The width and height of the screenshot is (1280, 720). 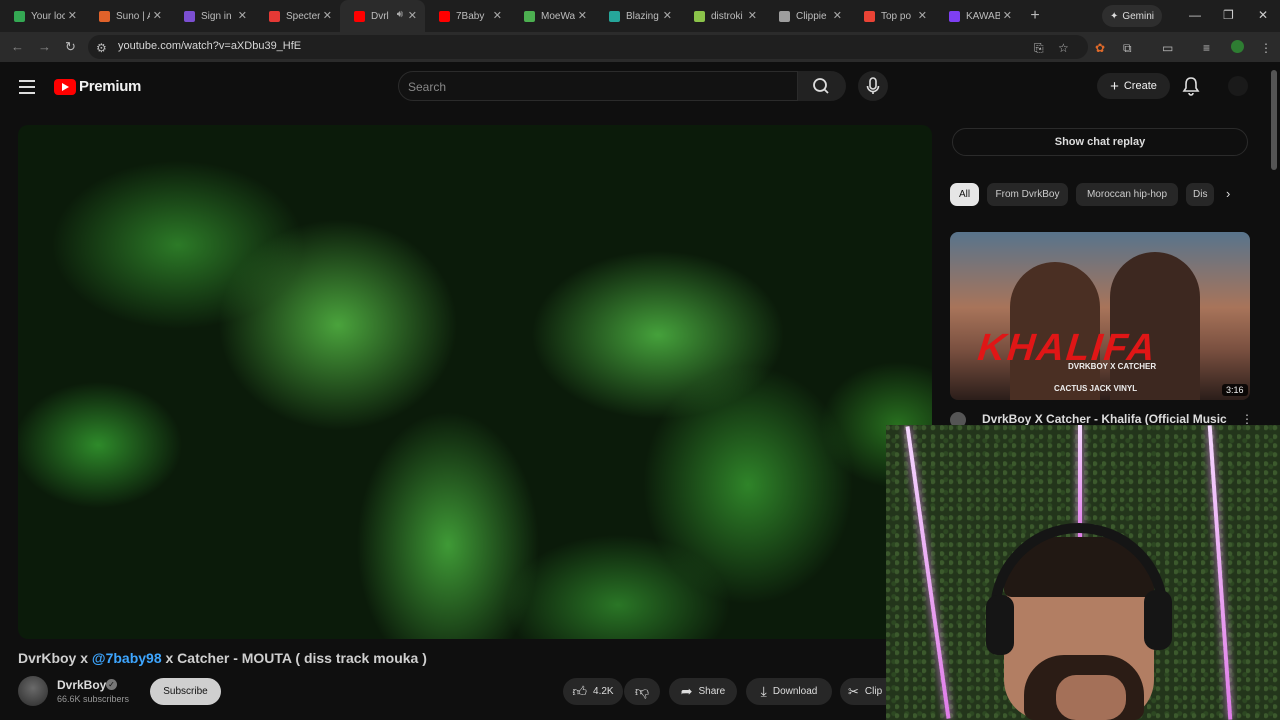 What do you see at coordinates (1114, 16) in the screenshot?
I see `gemini-icon: ✦` at bounding box center [1114, 16].